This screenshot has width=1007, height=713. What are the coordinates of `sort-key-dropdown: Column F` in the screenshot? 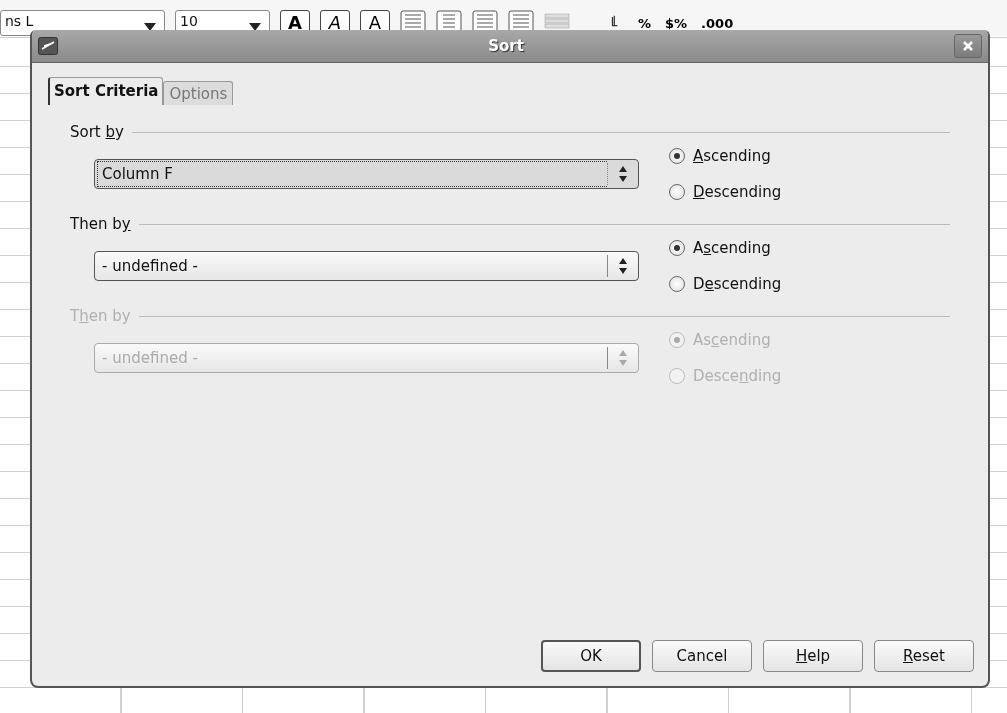 It's located at (366, 174).